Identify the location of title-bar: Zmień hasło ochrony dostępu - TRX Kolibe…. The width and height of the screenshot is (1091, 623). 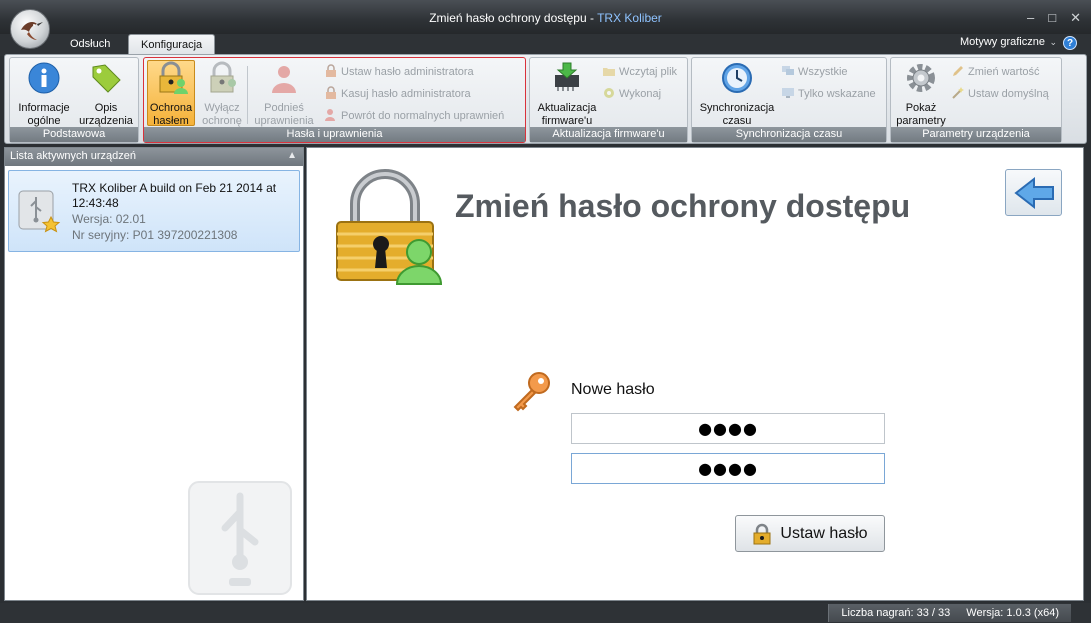
(545, 17).